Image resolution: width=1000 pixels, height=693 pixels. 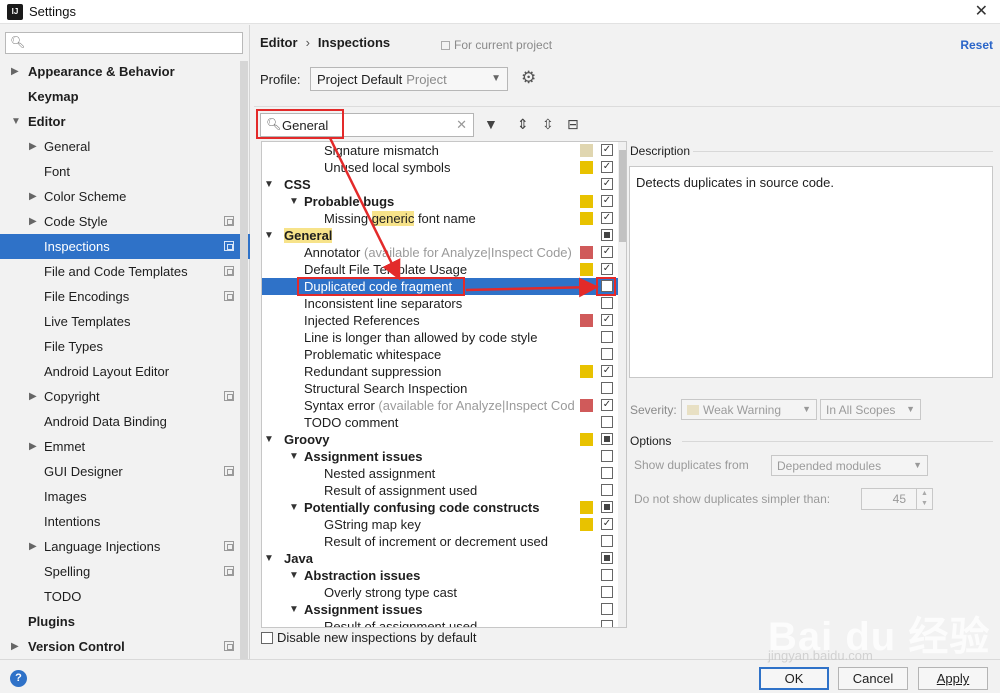 What do you see at coordinates (125, 421) in the screenshot?
I see `sidebar-item: Android Data Binding` at bounding box center [125, 421].